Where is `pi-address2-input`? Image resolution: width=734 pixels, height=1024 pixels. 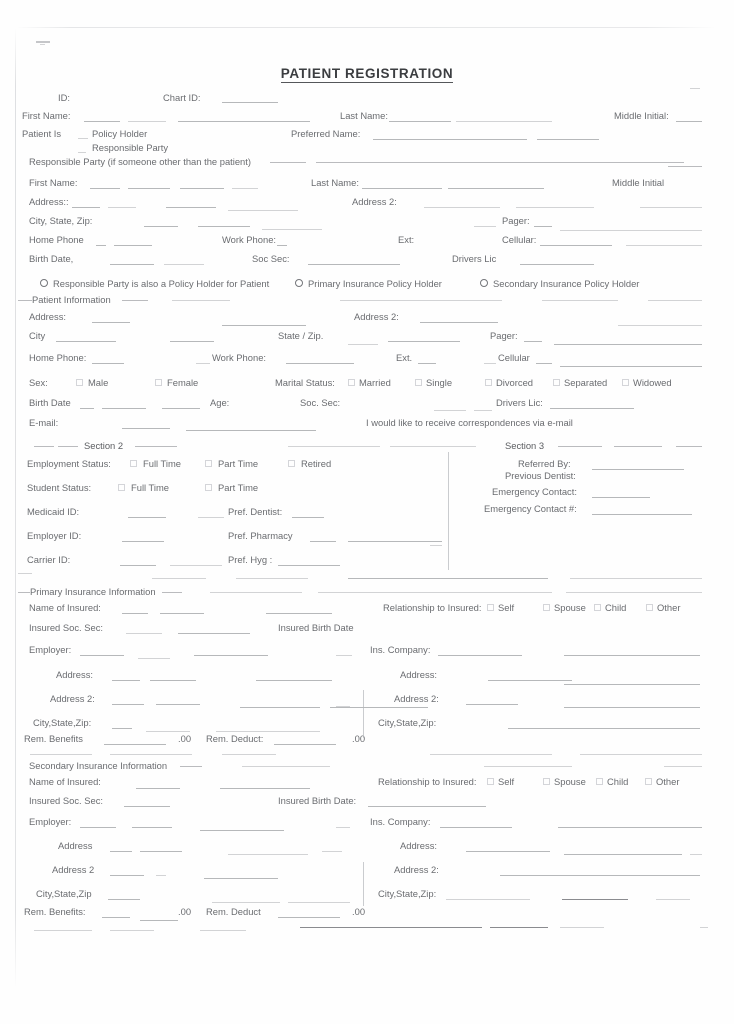 pi-address2-input is located at coordinates (459, 322).